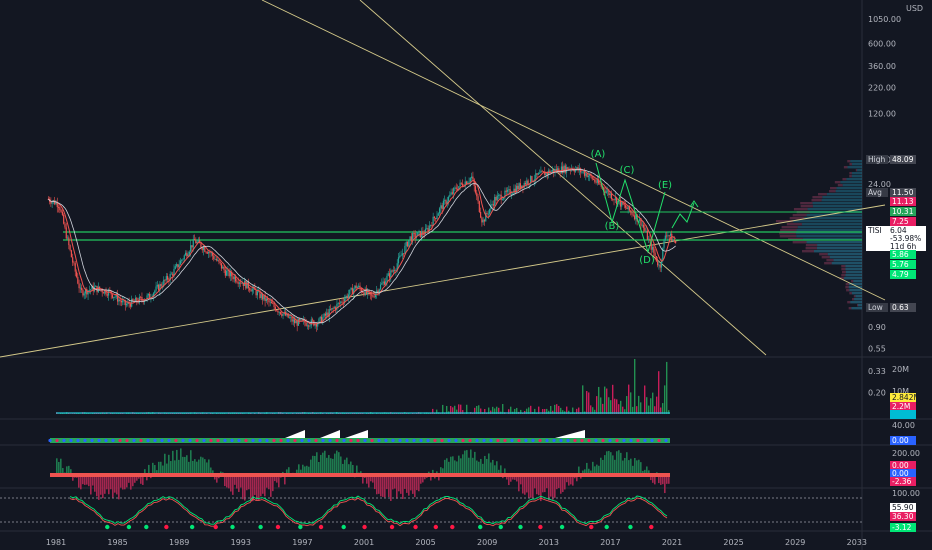 The image size is (932, 550). Describe the element at coordinates (302, 542) in the screenshot. I see `time-tick-label: 1997` at that location.